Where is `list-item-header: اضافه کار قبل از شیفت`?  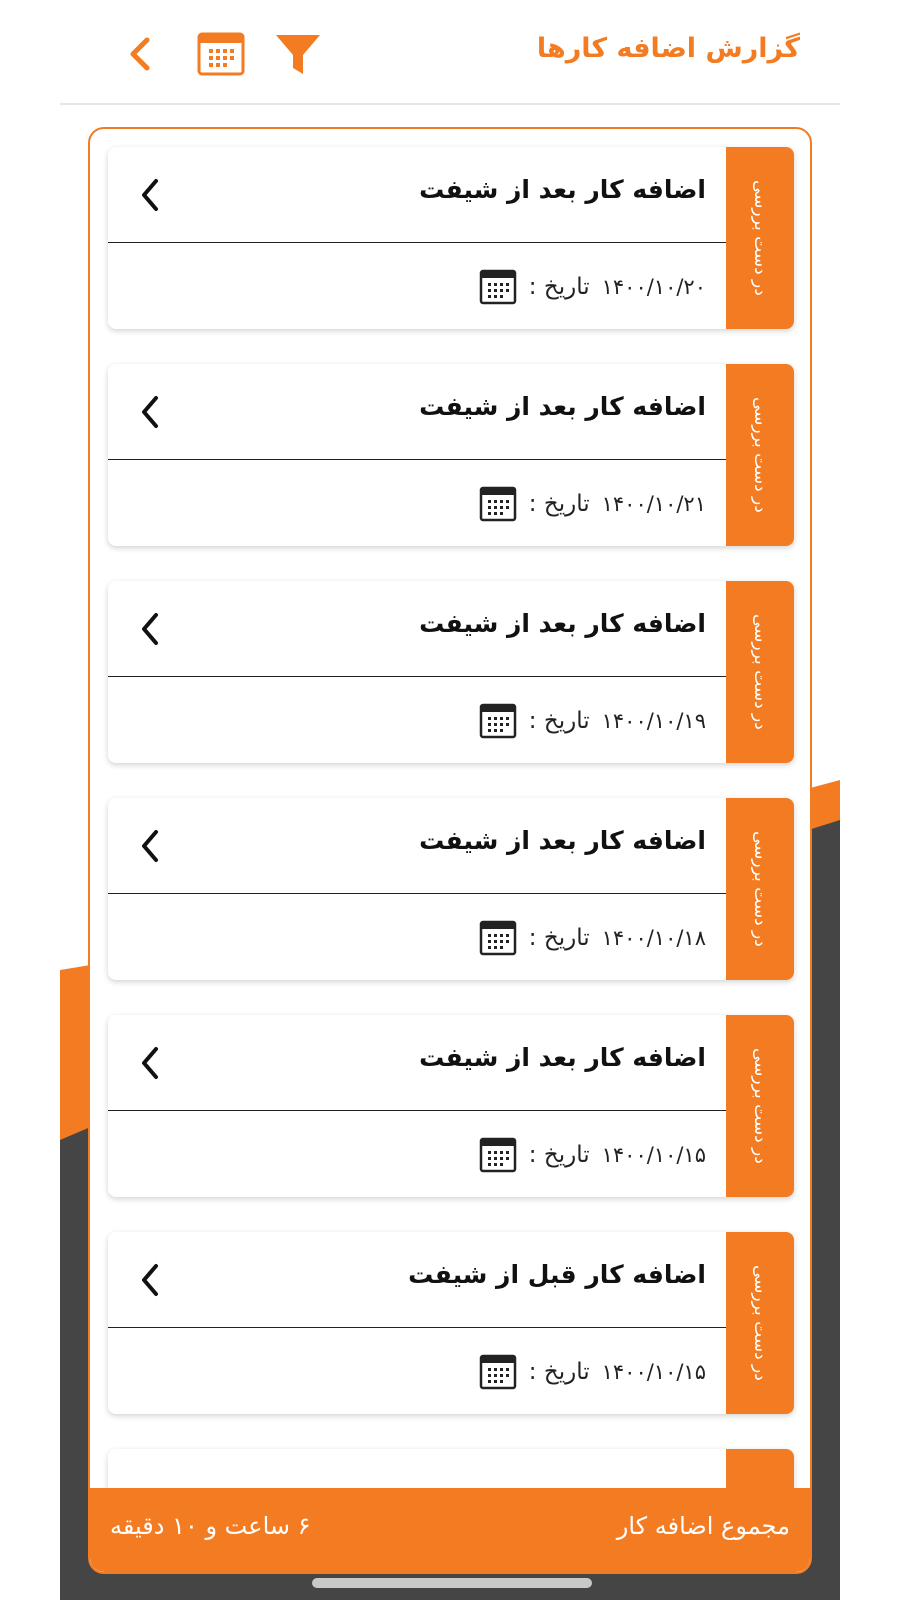 list-item-header: اضافه کار قبل از شیفت is located at coordinates (417, 1280).